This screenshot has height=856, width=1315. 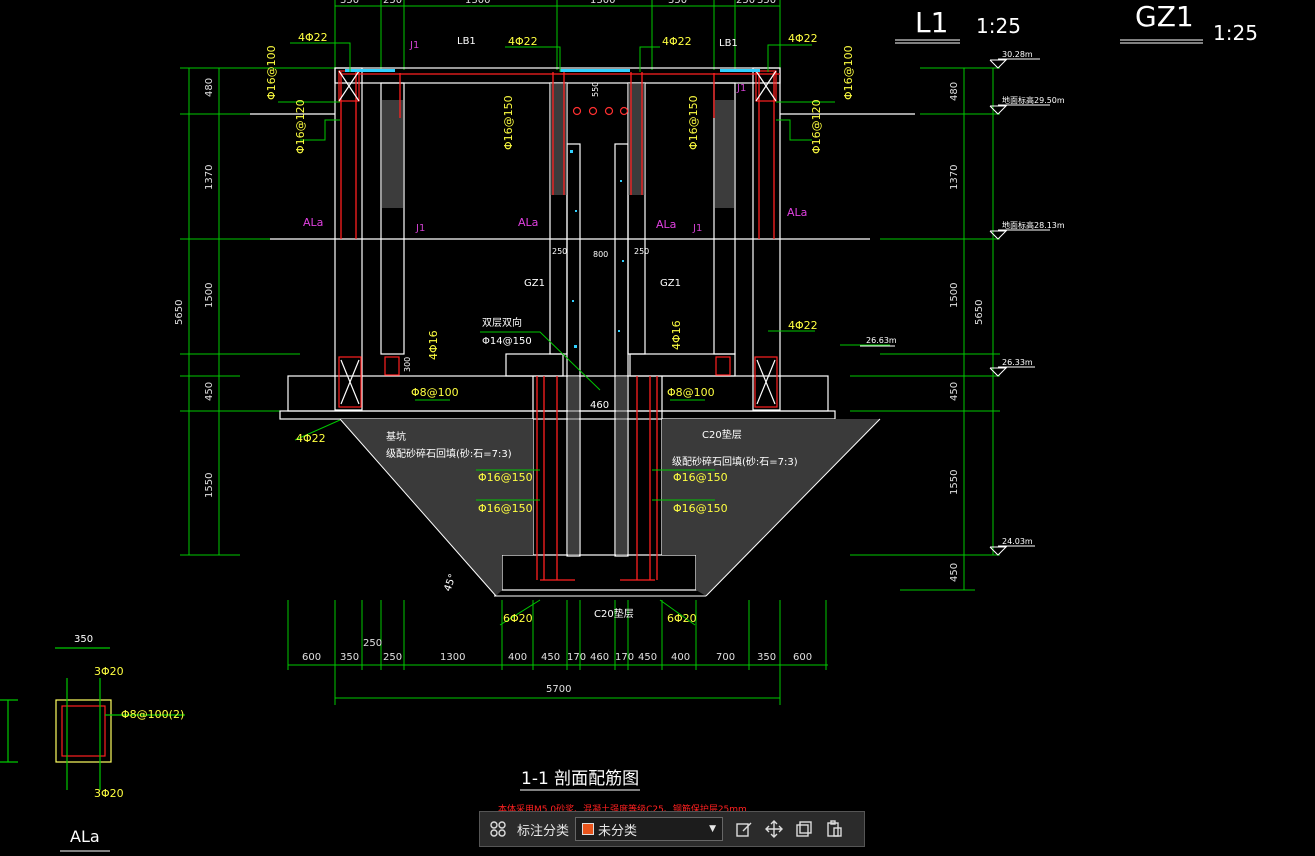 I want to click on bottom-dim-0: 600, so click(x=311, y=657).